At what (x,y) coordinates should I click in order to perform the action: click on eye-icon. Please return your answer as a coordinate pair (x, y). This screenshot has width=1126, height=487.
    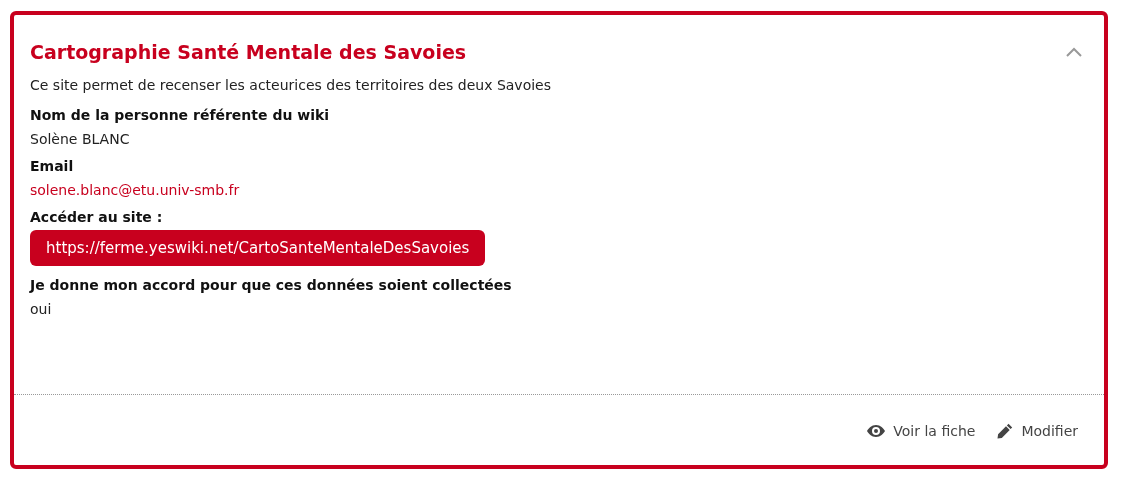
    Looking at the image, I should click on (876, 431).